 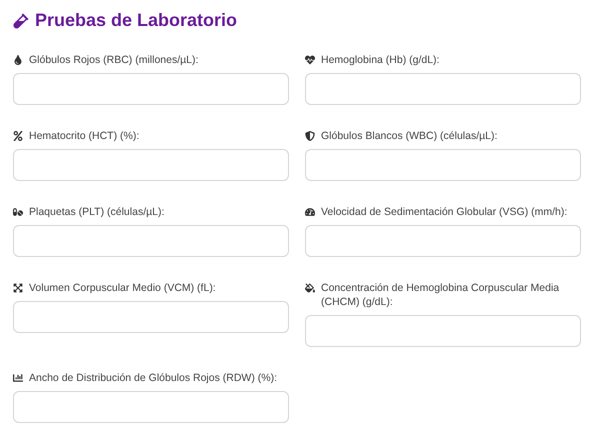 What do you see at coordinates (122, 288) in the screenshot?
I see `field-label: Volumen Corpuscular Medio (VCM) (fL):` at bounding box center [122, 288].